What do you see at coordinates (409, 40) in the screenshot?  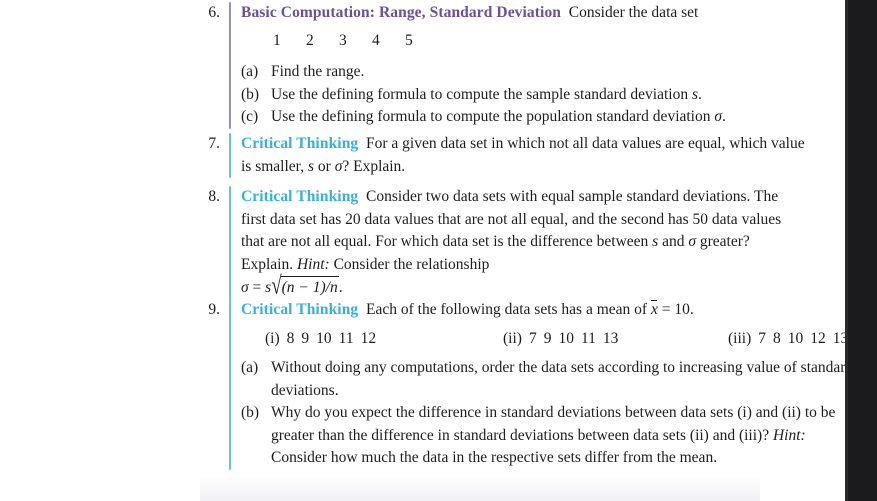 I see `dataset-value: 5` at bounding box center [409, 40].